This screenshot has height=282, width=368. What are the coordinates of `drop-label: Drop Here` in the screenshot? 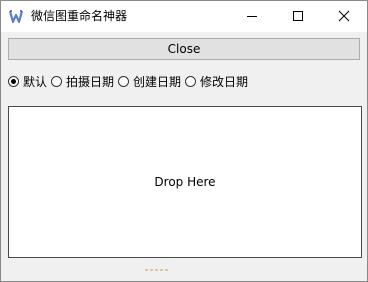 It's located at (185, 182).